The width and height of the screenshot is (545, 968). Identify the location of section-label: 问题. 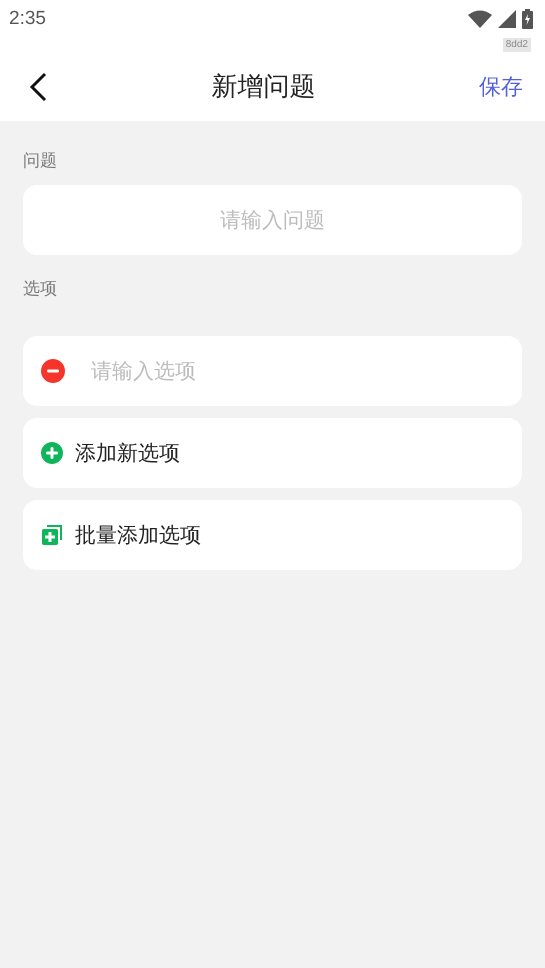
(40, 161).